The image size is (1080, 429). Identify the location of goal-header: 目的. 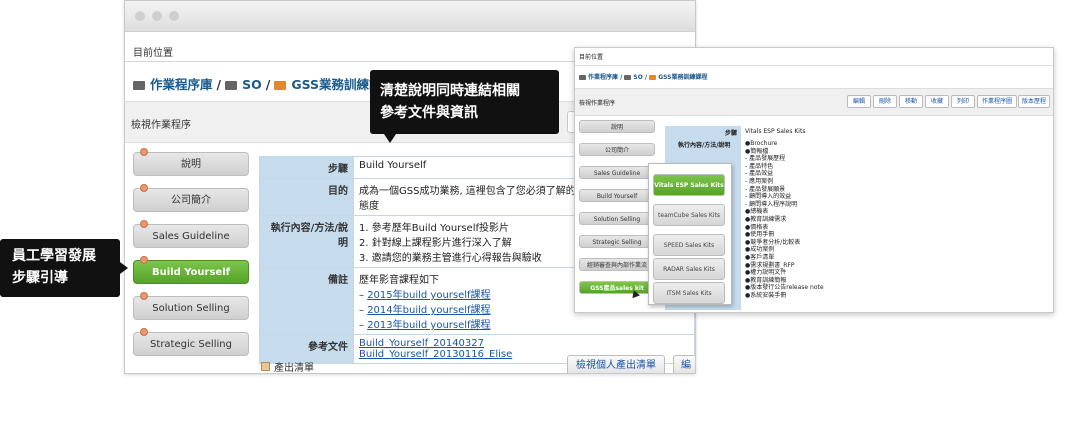
(306, 197).